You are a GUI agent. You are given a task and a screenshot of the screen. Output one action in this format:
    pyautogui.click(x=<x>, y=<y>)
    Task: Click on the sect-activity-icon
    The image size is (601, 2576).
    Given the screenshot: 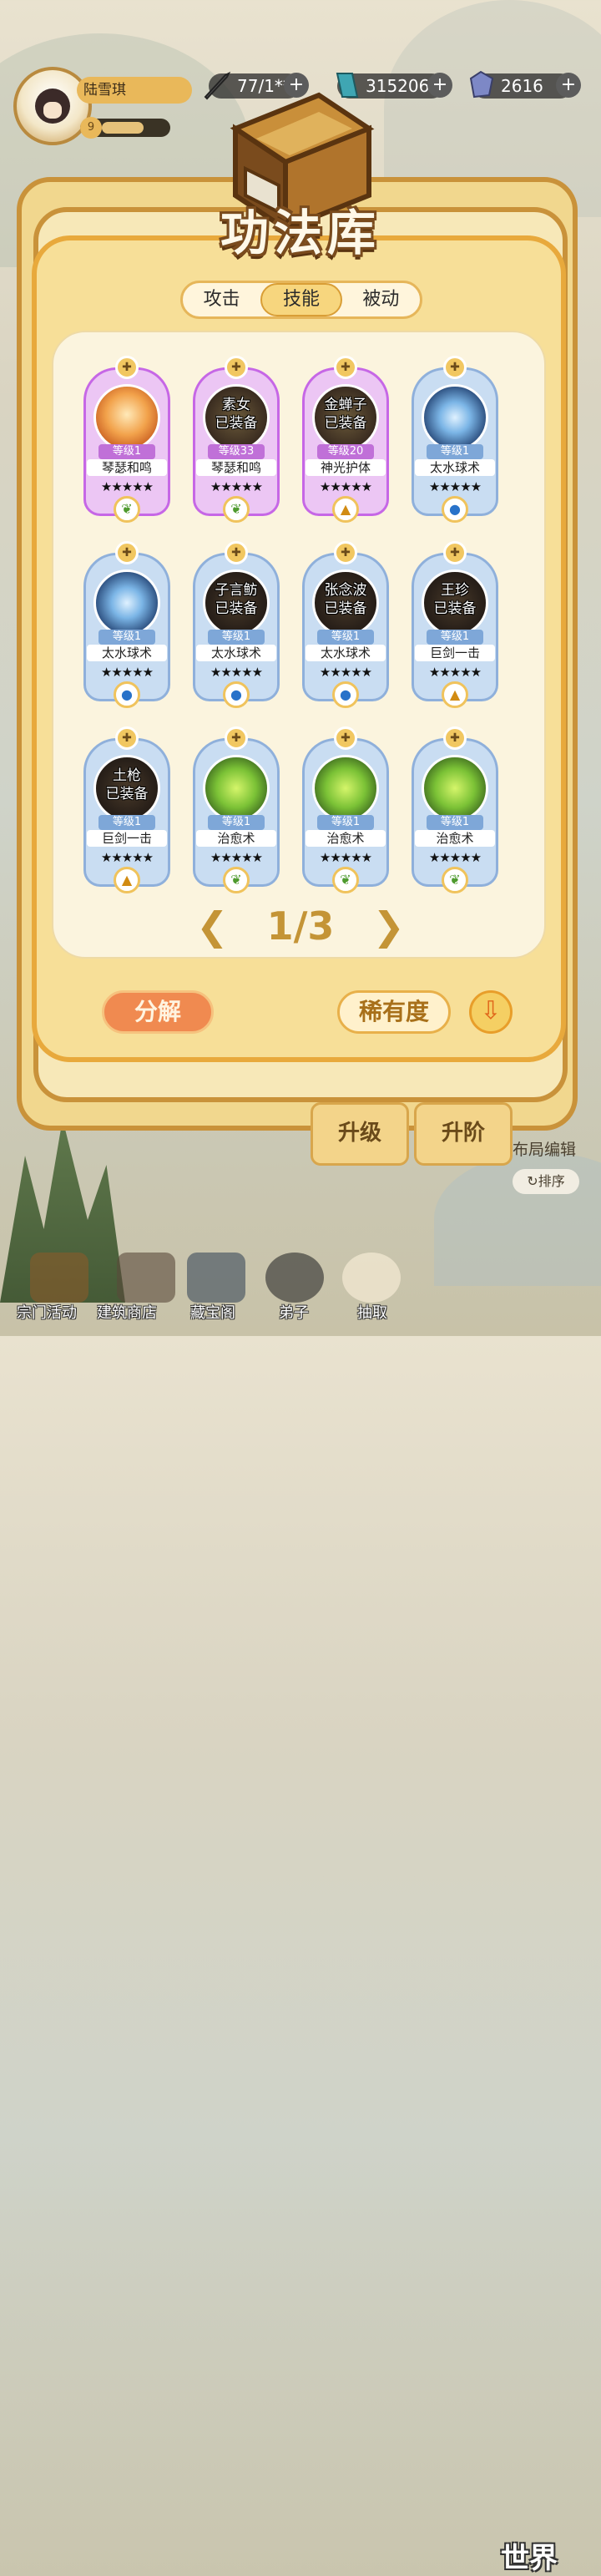 What is the action you would take?
    pyautogui.click(x=59, y=1278)
    